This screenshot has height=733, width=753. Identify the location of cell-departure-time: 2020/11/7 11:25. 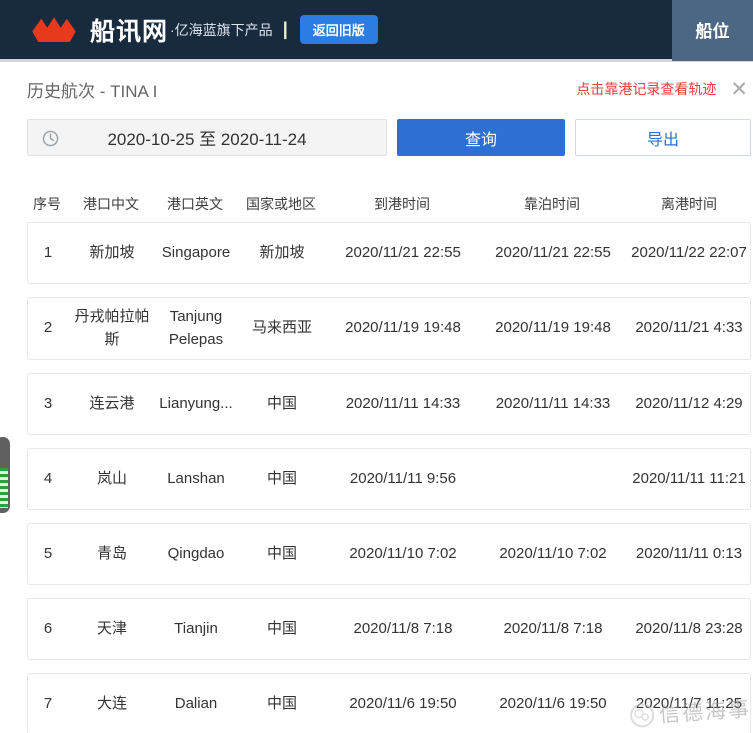
(689, 703).